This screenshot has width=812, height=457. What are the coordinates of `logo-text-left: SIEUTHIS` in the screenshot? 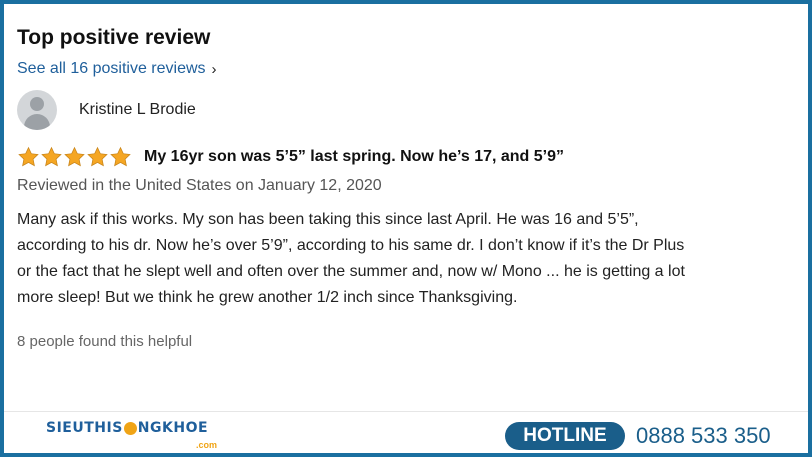 It's located at (84, 428).